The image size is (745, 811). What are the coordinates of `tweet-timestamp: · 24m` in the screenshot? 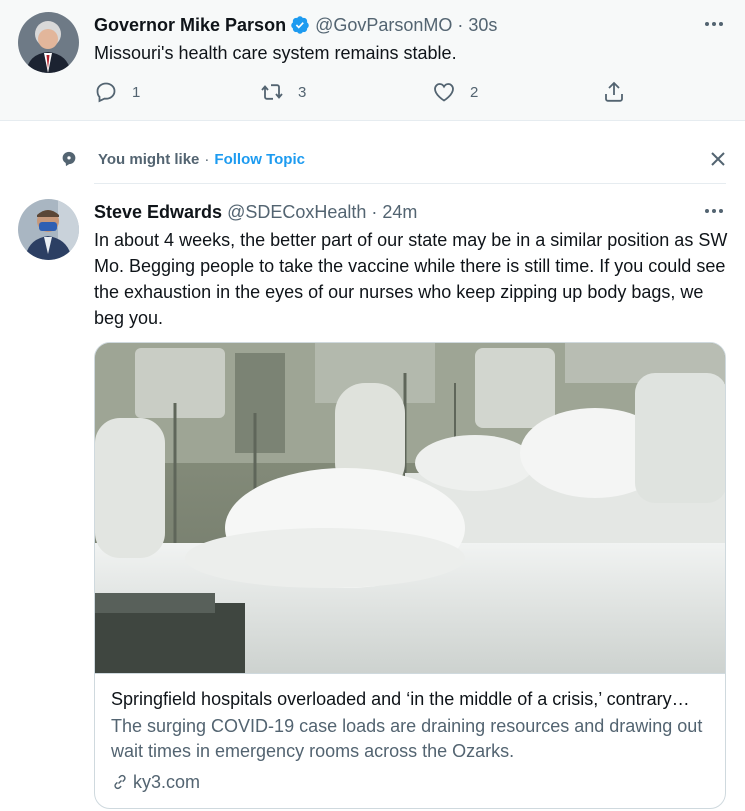 It's located at (394, 212).